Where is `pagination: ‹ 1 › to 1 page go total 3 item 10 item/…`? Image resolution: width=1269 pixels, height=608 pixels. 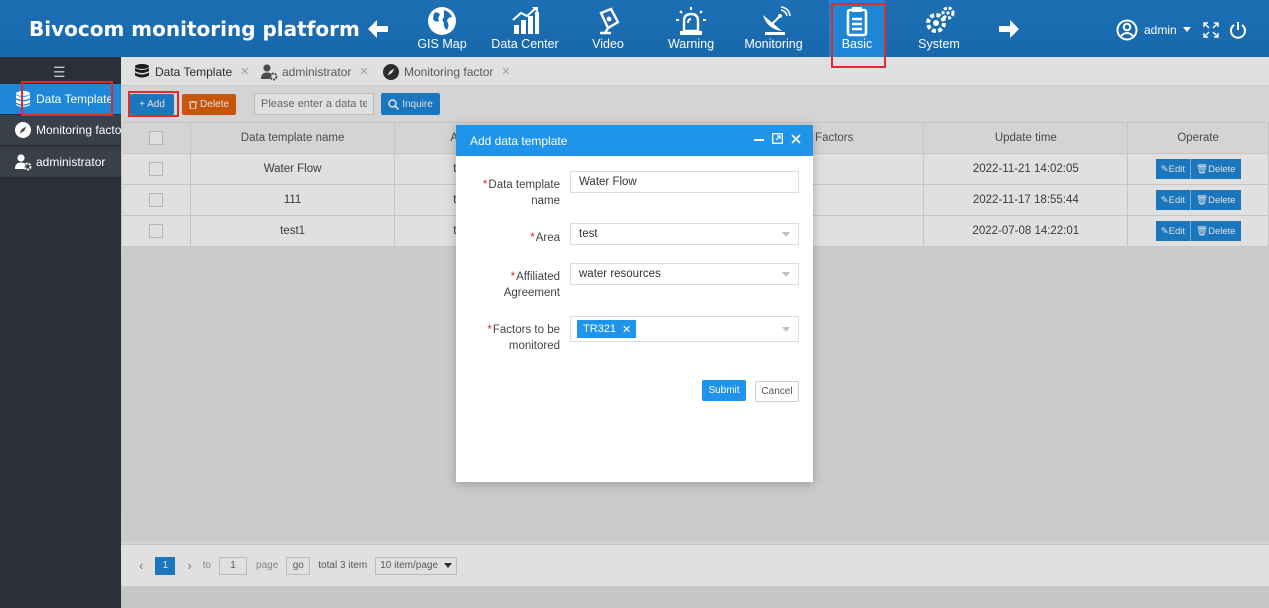 pagination: ‹ 1 › to 1 page go total 3 item 10 item/… is located at coordinates (695, 565).